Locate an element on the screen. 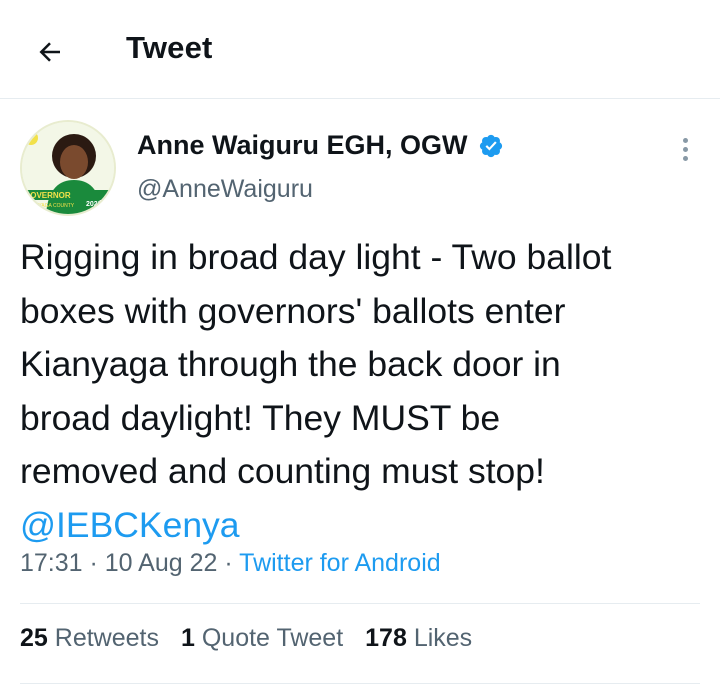  tweet-source-link: Twitter for Android is located at coordinates (339, 563).